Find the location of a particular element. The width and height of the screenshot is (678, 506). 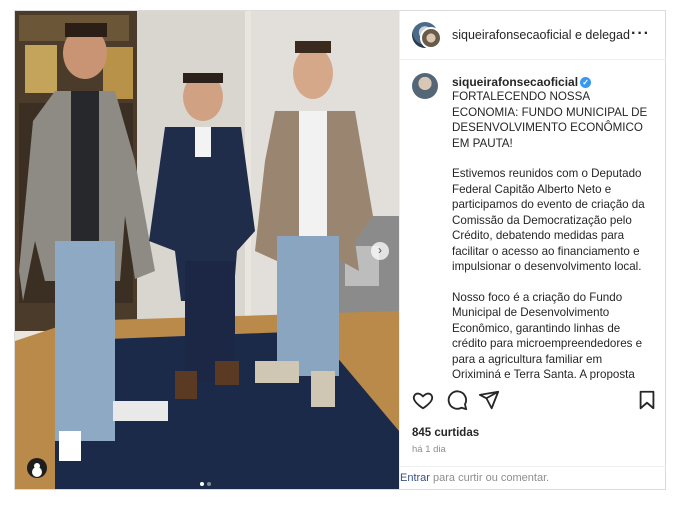

comment-prompt-text: para curtir ou comentar. is located at coordinates (489, 478).